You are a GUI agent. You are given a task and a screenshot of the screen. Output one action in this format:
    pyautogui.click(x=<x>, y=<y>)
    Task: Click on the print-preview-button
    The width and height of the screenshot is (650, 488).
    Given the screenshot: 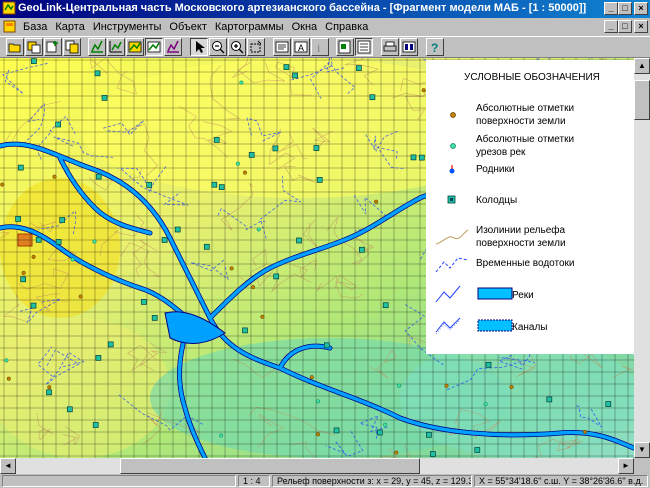 What is the action you would take?
    pyautogui.click(x=409, y=47)
    